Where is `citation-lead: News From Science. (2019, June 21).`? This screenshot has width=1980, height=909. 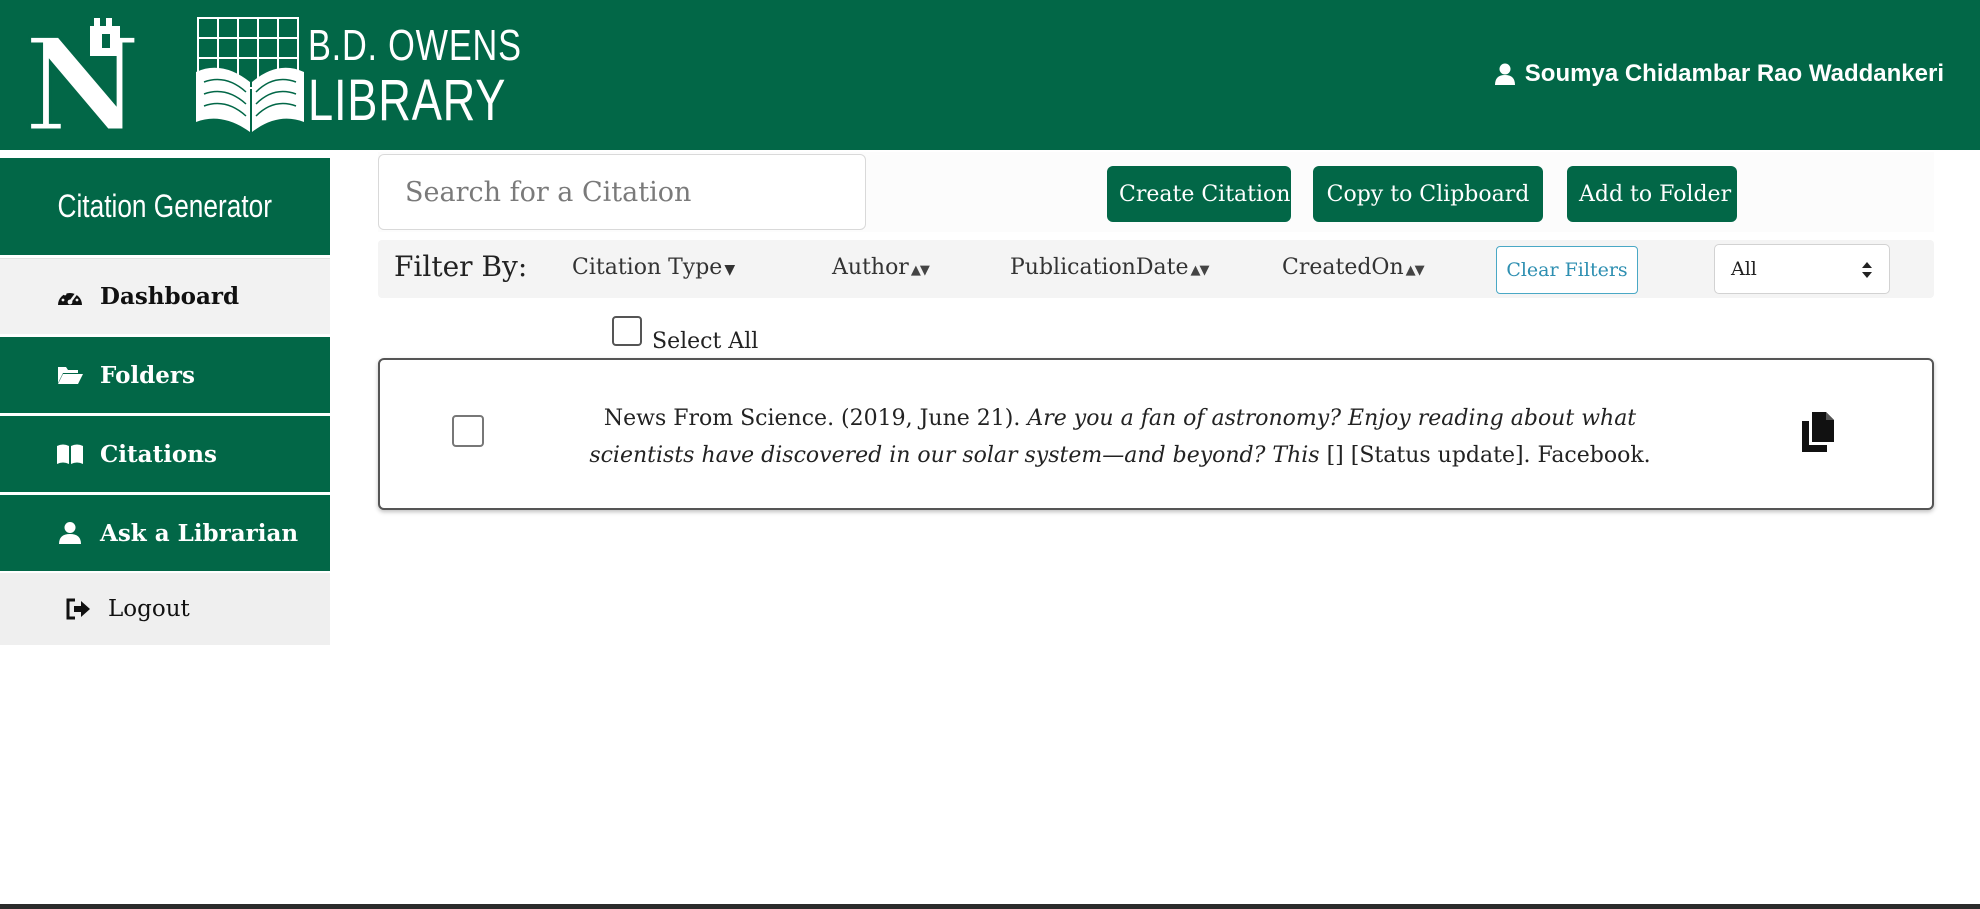 citation-lead: News From Science. (2019, June 21). is located at coordinates (815, 418).